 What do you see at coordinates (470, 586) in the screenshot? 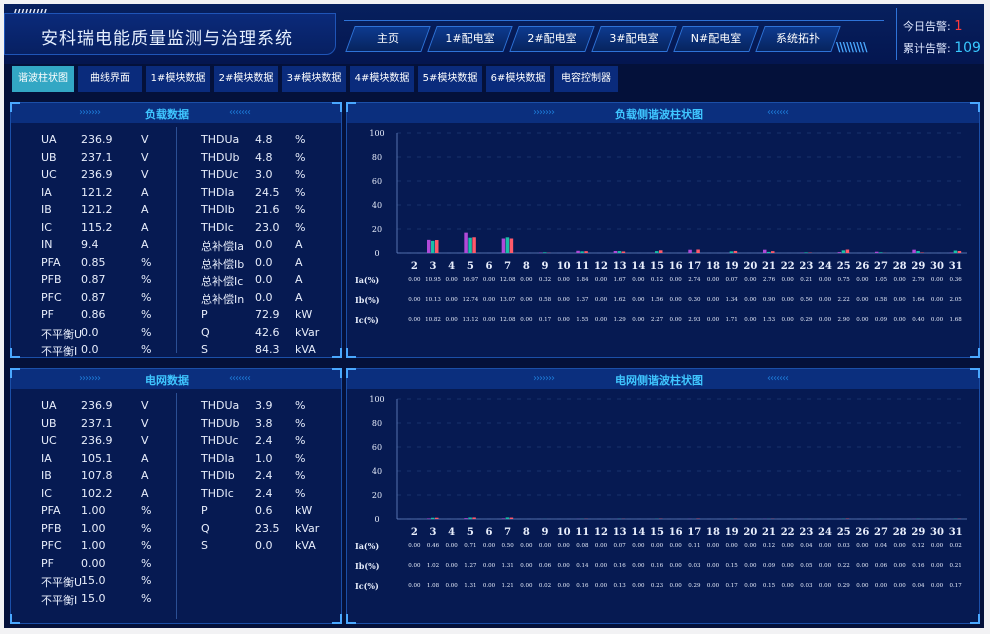
I see `data-value-label: 1.31` at bounding box center [470, 586].